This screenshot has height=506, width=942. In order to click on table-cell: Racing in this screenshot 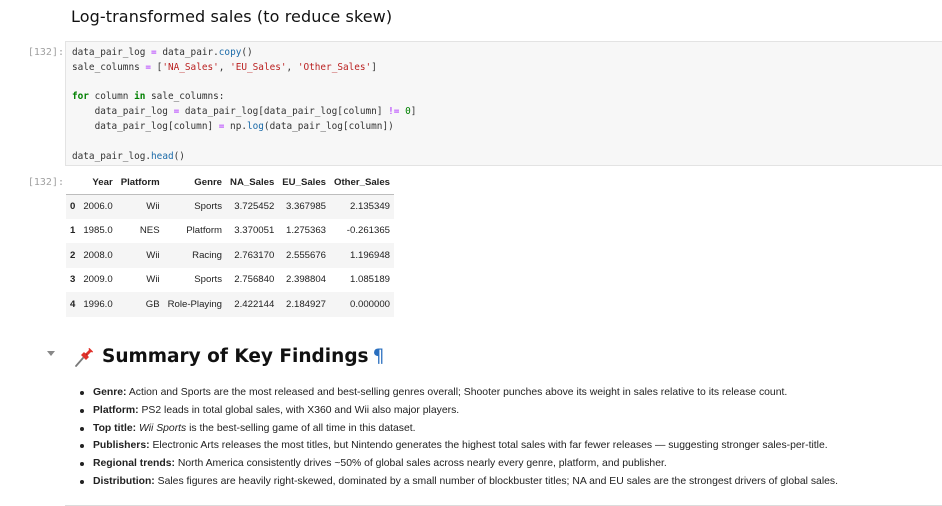, I will do `click(207, 255)`.